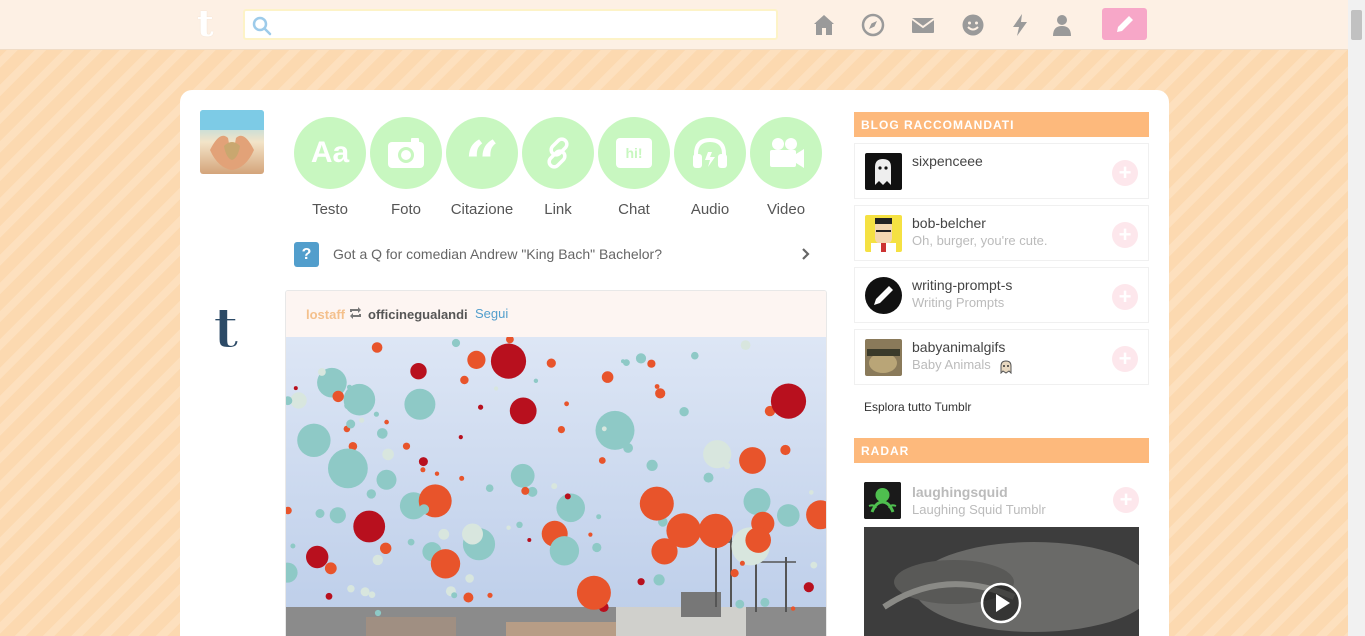  Describe the element at coordinates (786, 209) in the screenshot. I see `post-type-label: Video` at that location.